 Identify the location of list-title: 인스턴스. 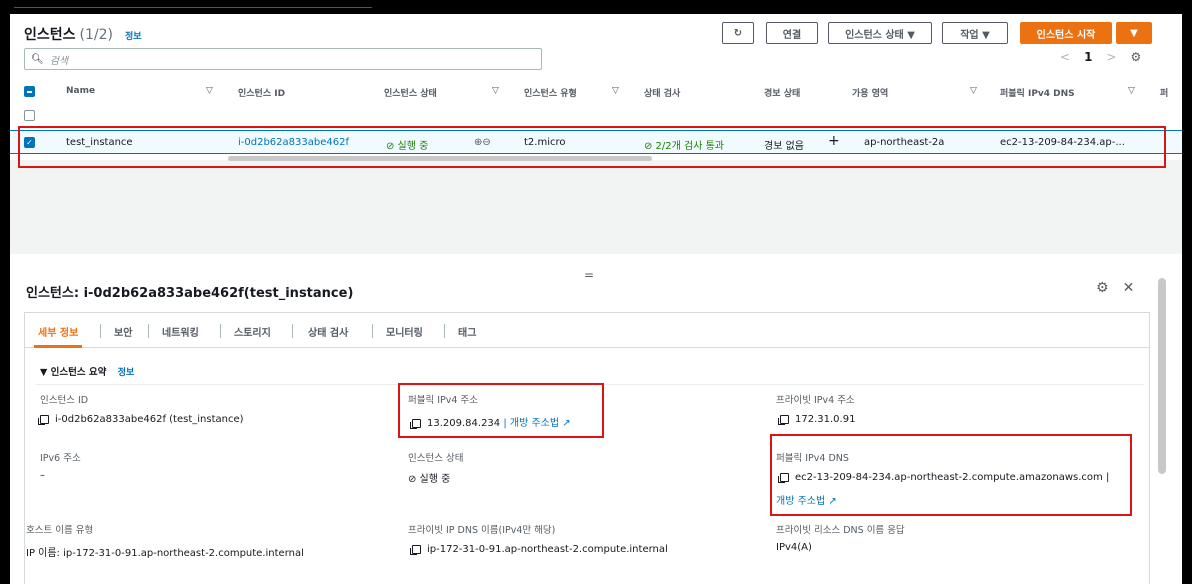
(50, 35).